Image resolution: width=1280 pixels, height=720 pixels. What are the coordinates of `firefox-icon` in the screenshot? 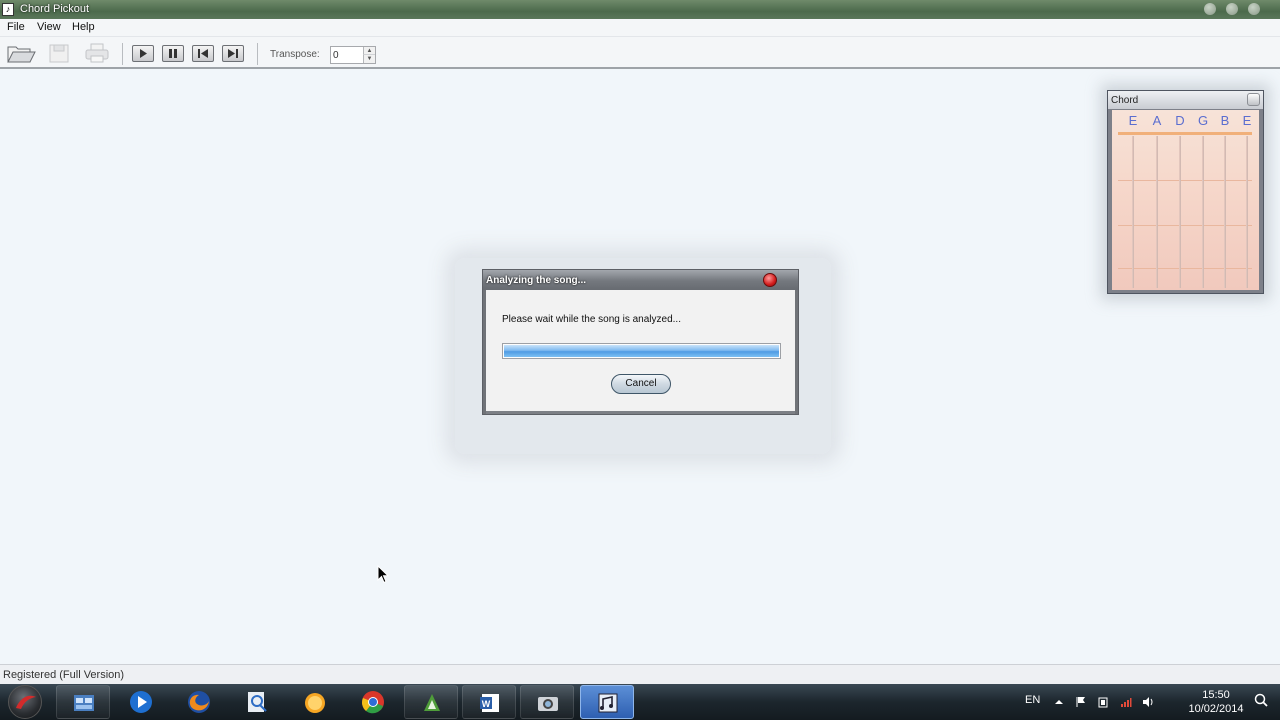 It's located at (199, 702).